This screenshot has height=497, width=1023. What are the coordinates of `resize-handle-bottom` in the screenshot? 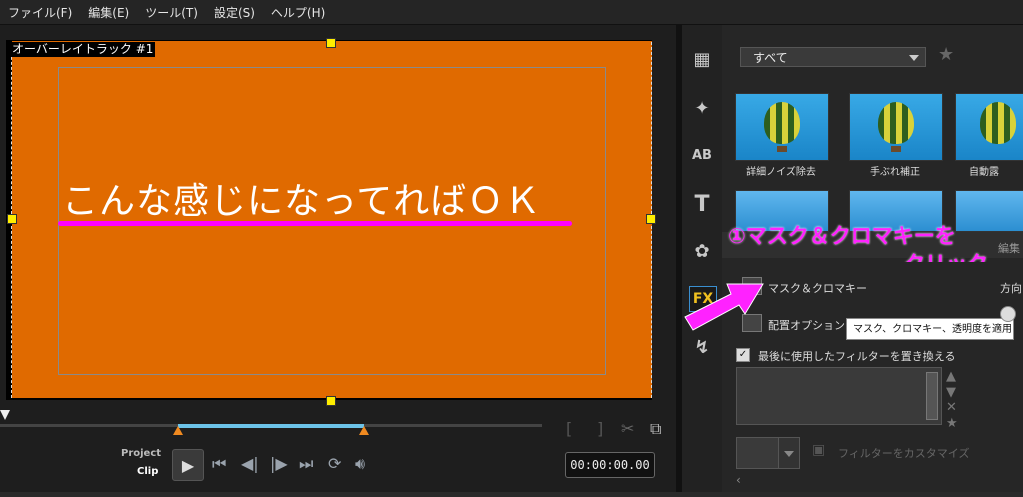 It's located at (331, 401).